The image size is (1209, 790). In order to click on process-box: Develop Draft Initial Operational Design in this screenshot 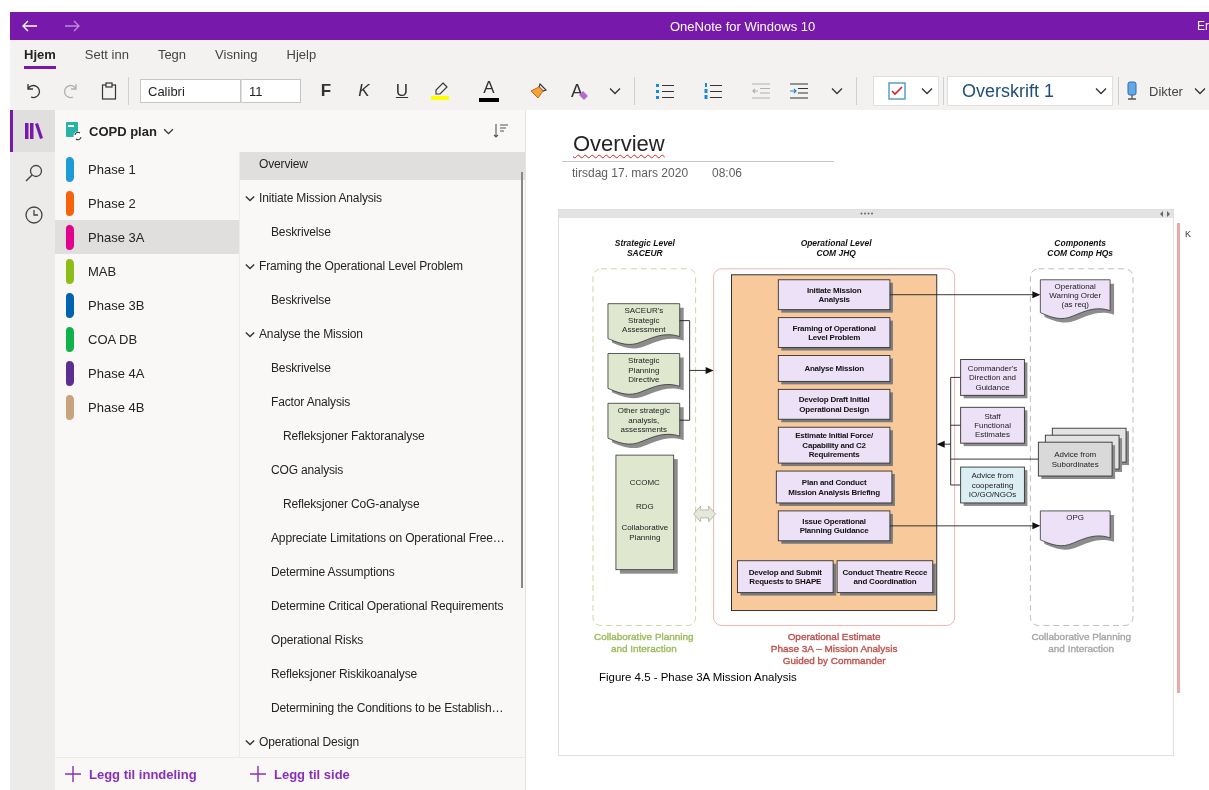, I will do `click(835, 405)`.